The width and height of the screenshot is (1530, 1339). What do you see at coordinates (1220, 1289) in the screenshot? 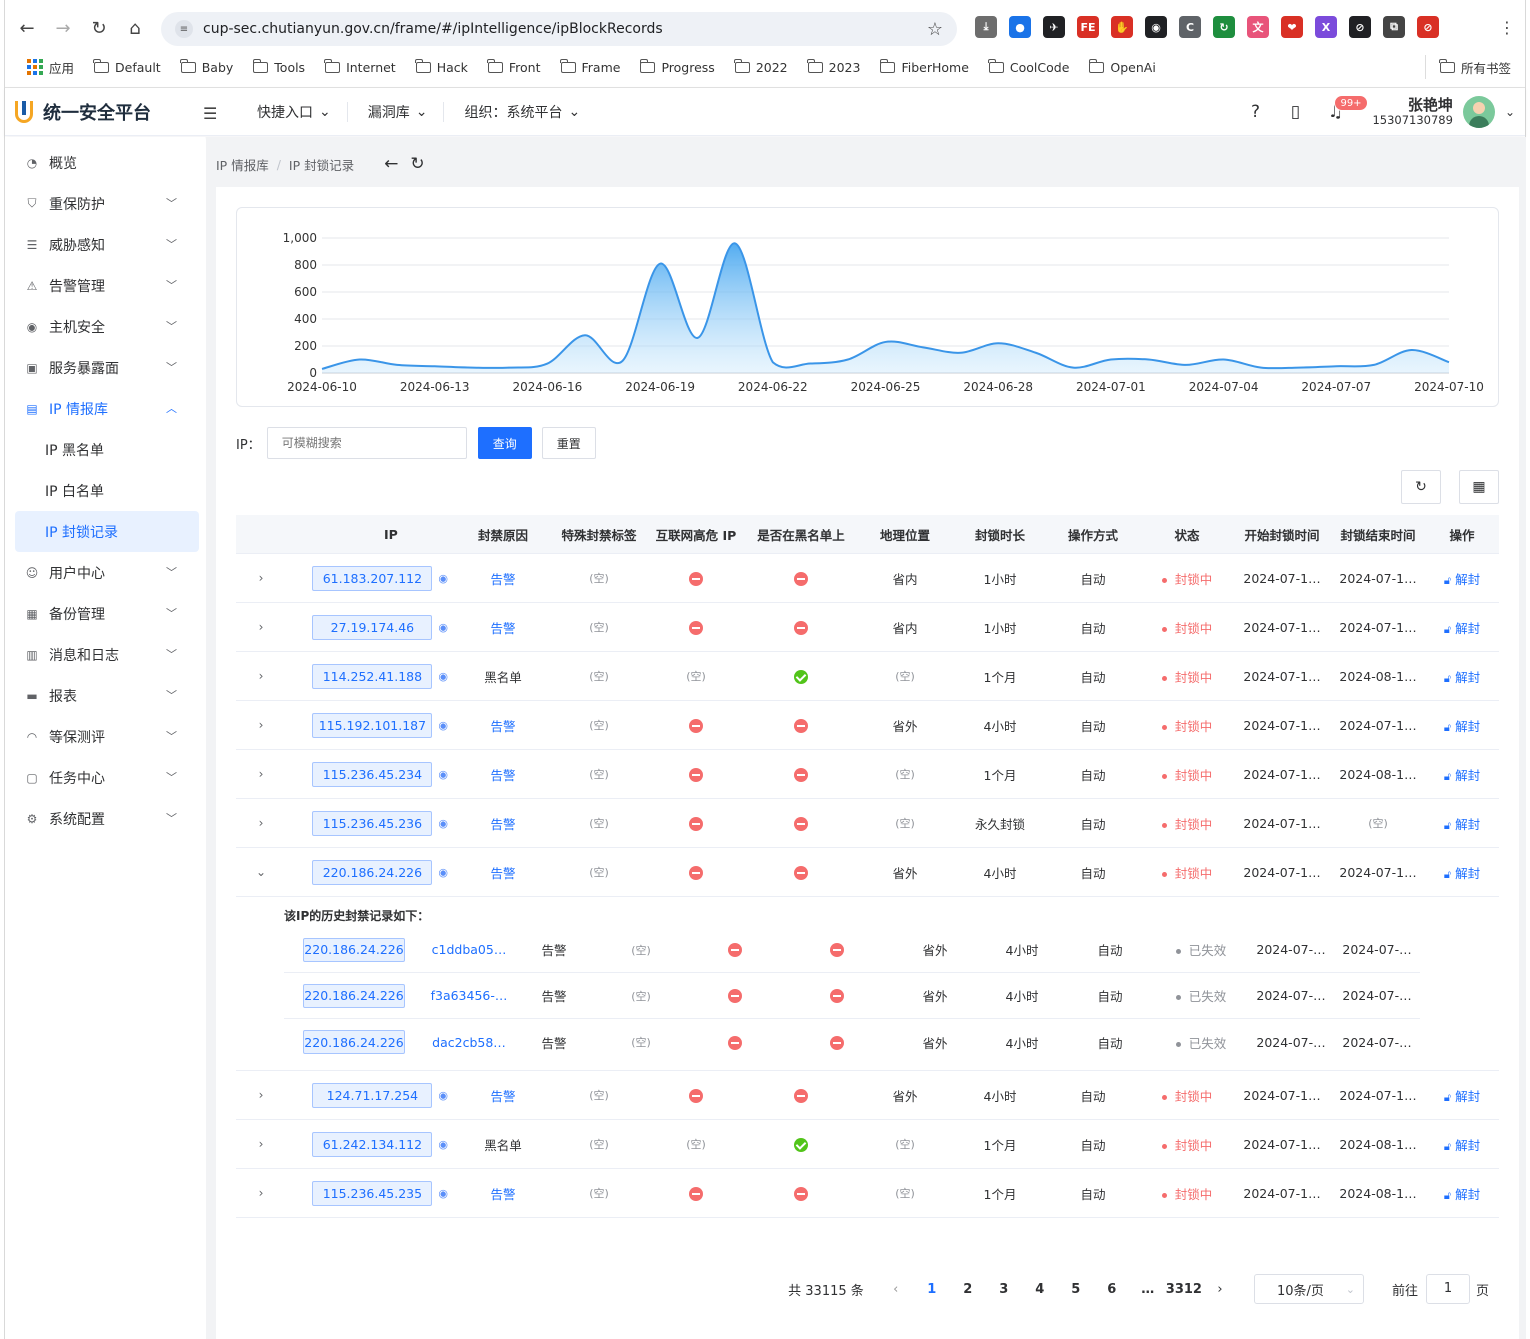
I see `next-page-icon: ›` at bounding box center [1220, 1289].